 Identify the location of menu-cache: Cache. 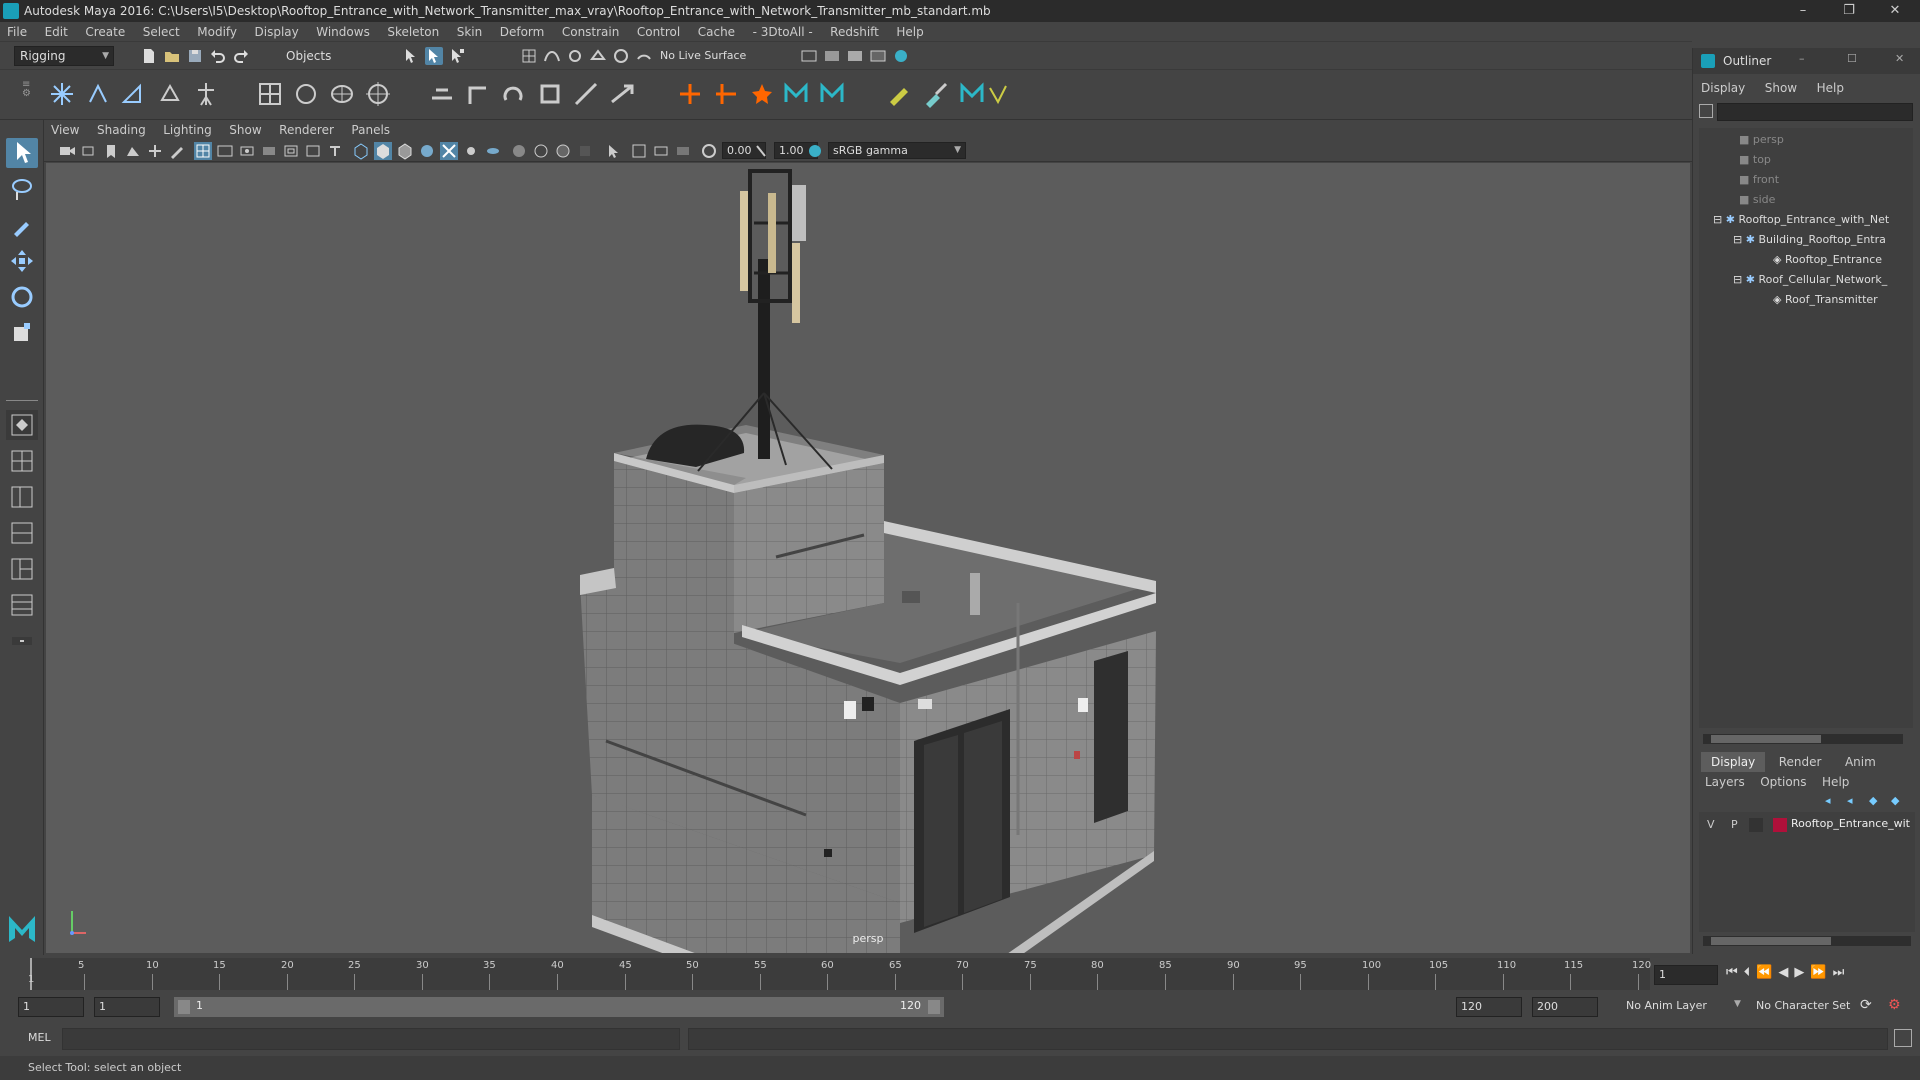
(716, 32).